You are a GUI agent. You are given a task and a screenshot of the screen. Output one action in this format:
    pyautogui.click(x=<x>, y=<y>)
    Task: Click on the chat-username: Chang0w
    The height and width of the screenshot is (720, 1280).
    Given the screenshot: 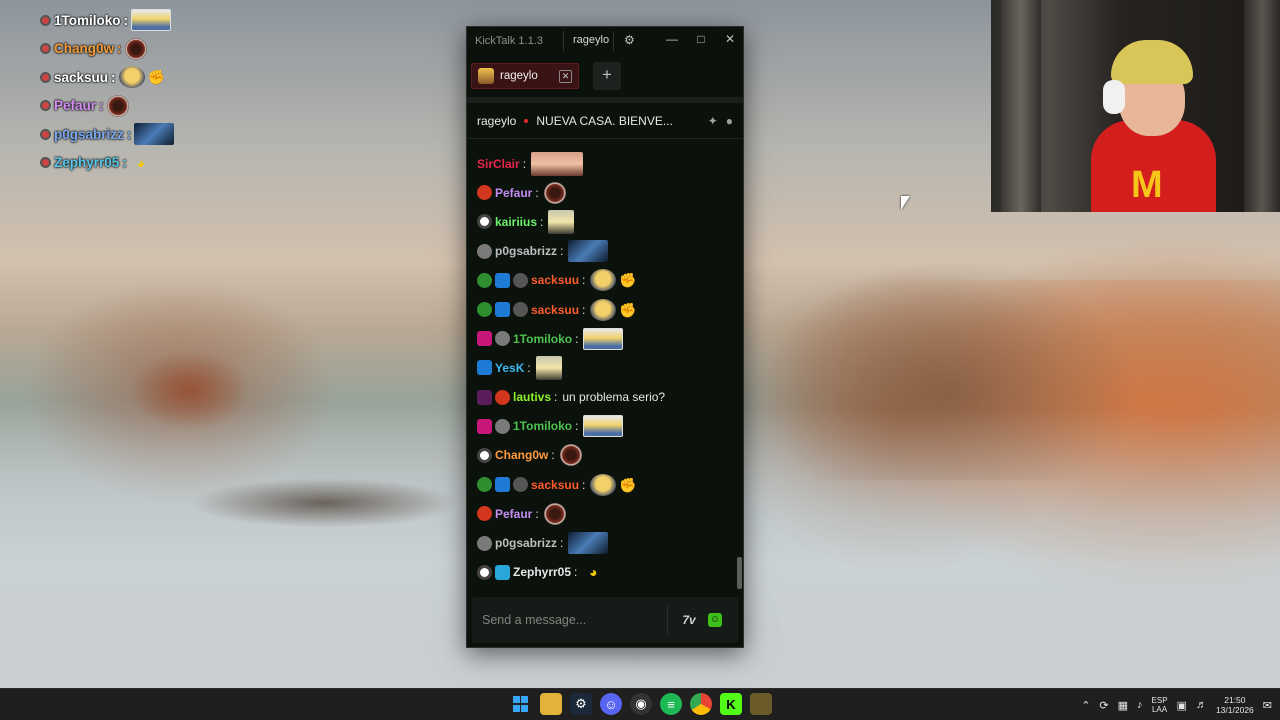 What is the action you would take?
    pyautogui.click(x=521, y=455)
    